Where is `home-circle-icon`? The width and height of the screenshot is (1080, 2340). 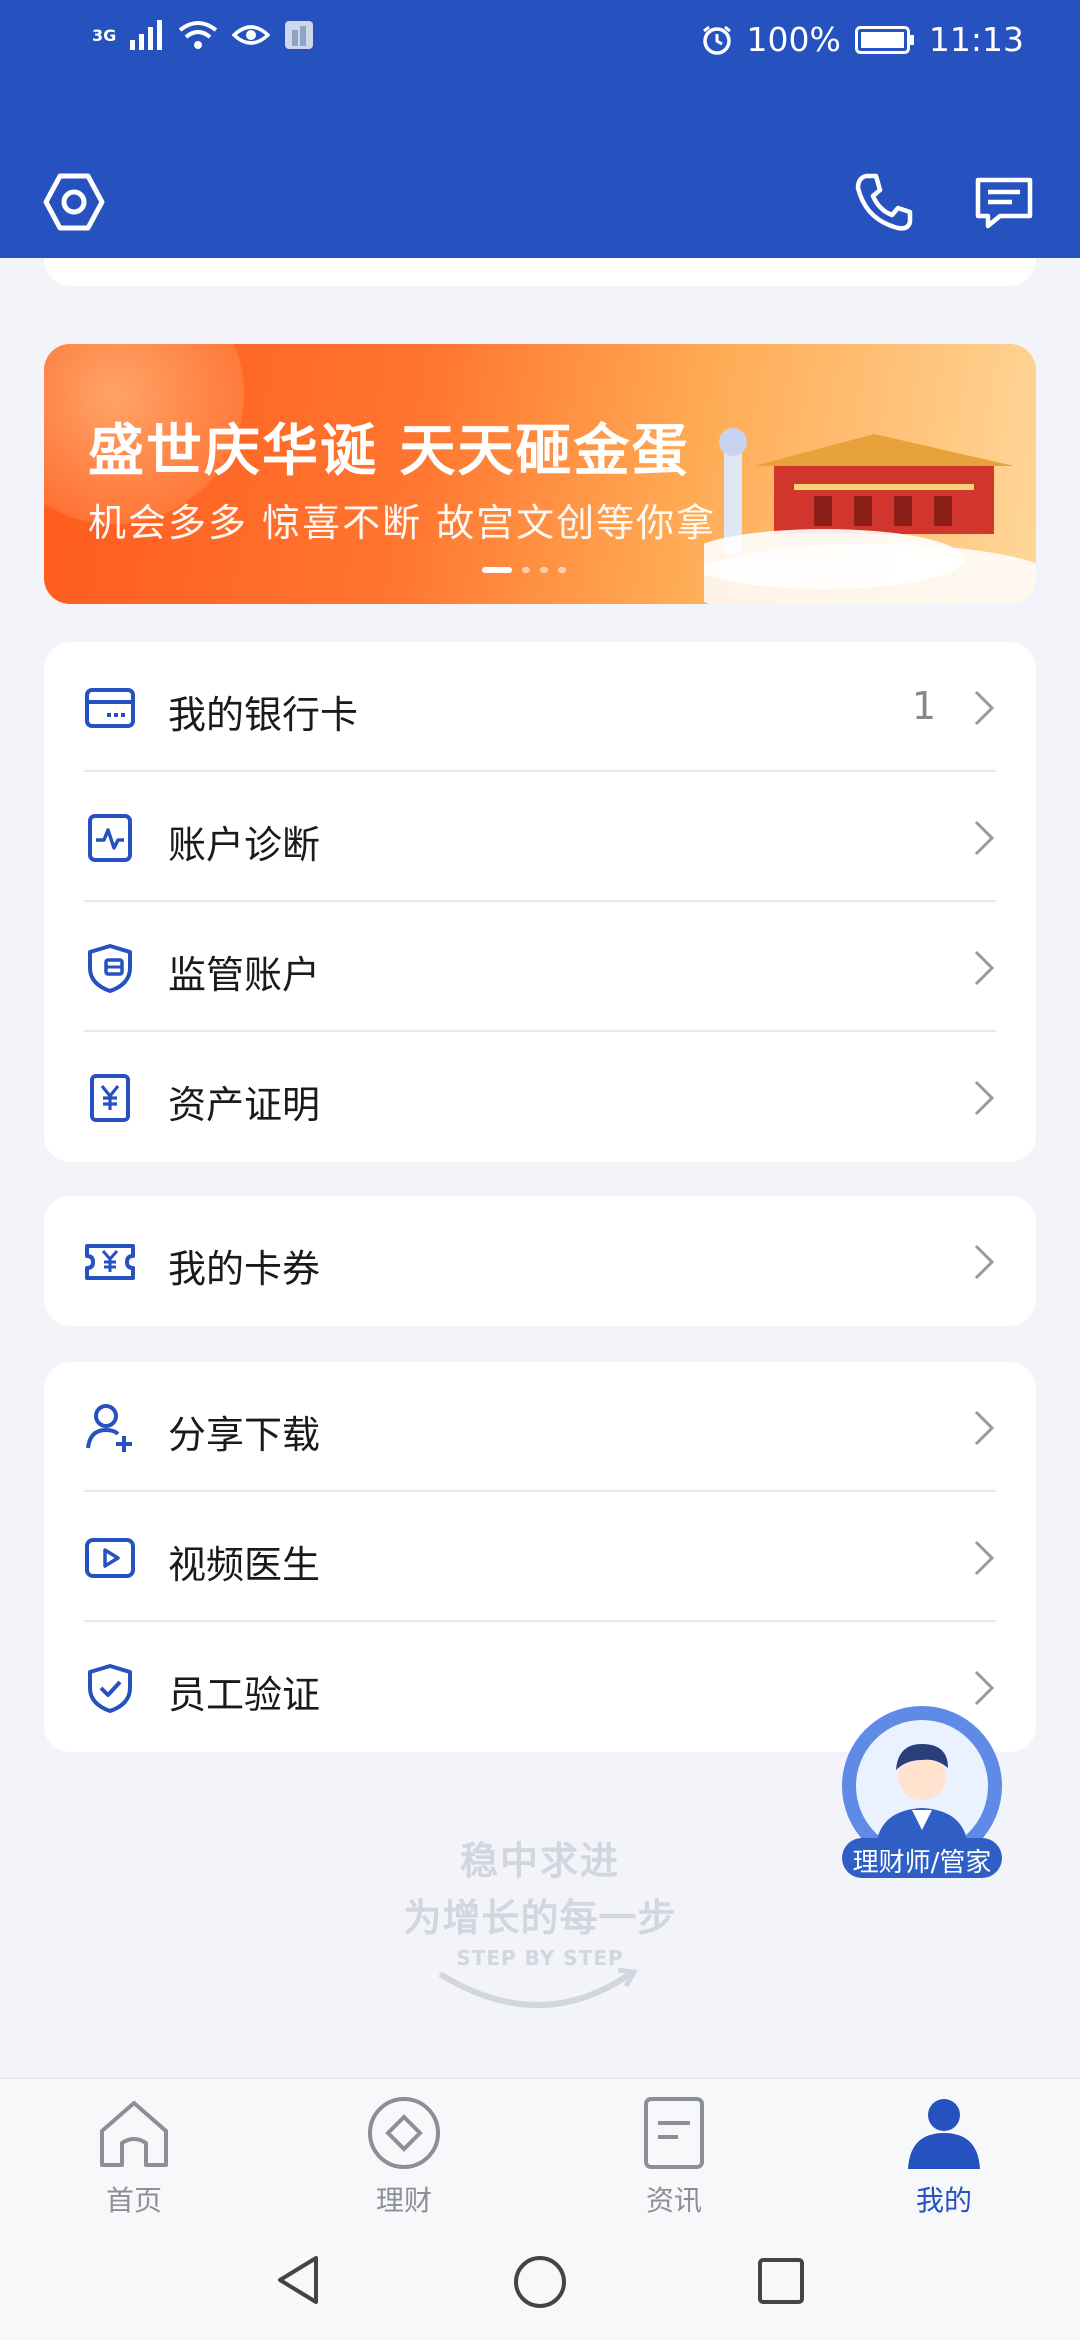
home-circle-icon is located at coordinates (540, 2282).